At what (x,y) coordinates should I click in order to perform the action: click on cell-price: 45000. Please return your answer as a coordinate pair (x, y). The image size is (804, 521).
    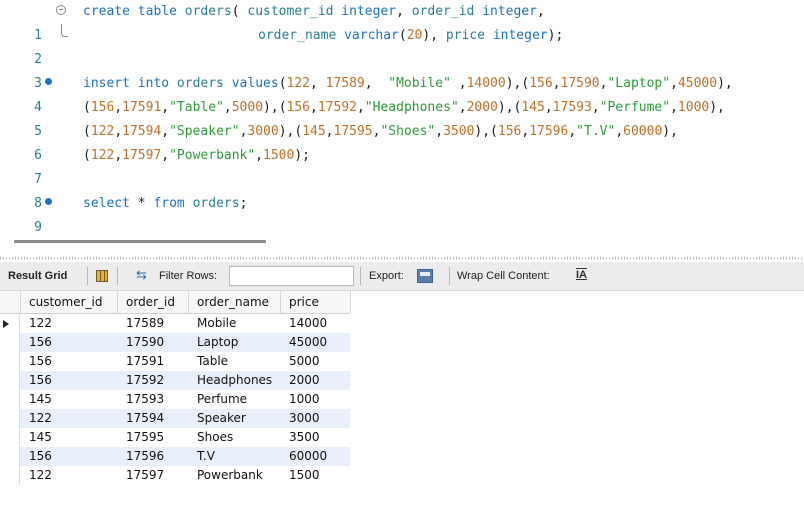
    Looking at the image, I should click on (316, 342).